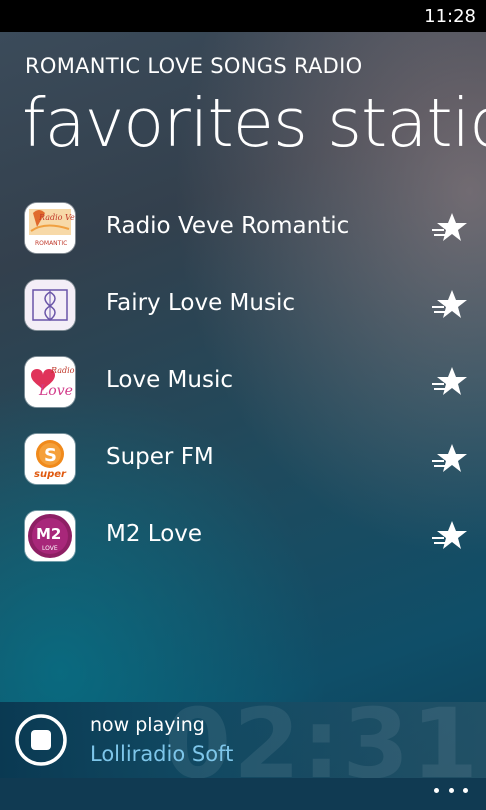  I want to click on super-fm-logo-icon: S super, so click(50, 459).